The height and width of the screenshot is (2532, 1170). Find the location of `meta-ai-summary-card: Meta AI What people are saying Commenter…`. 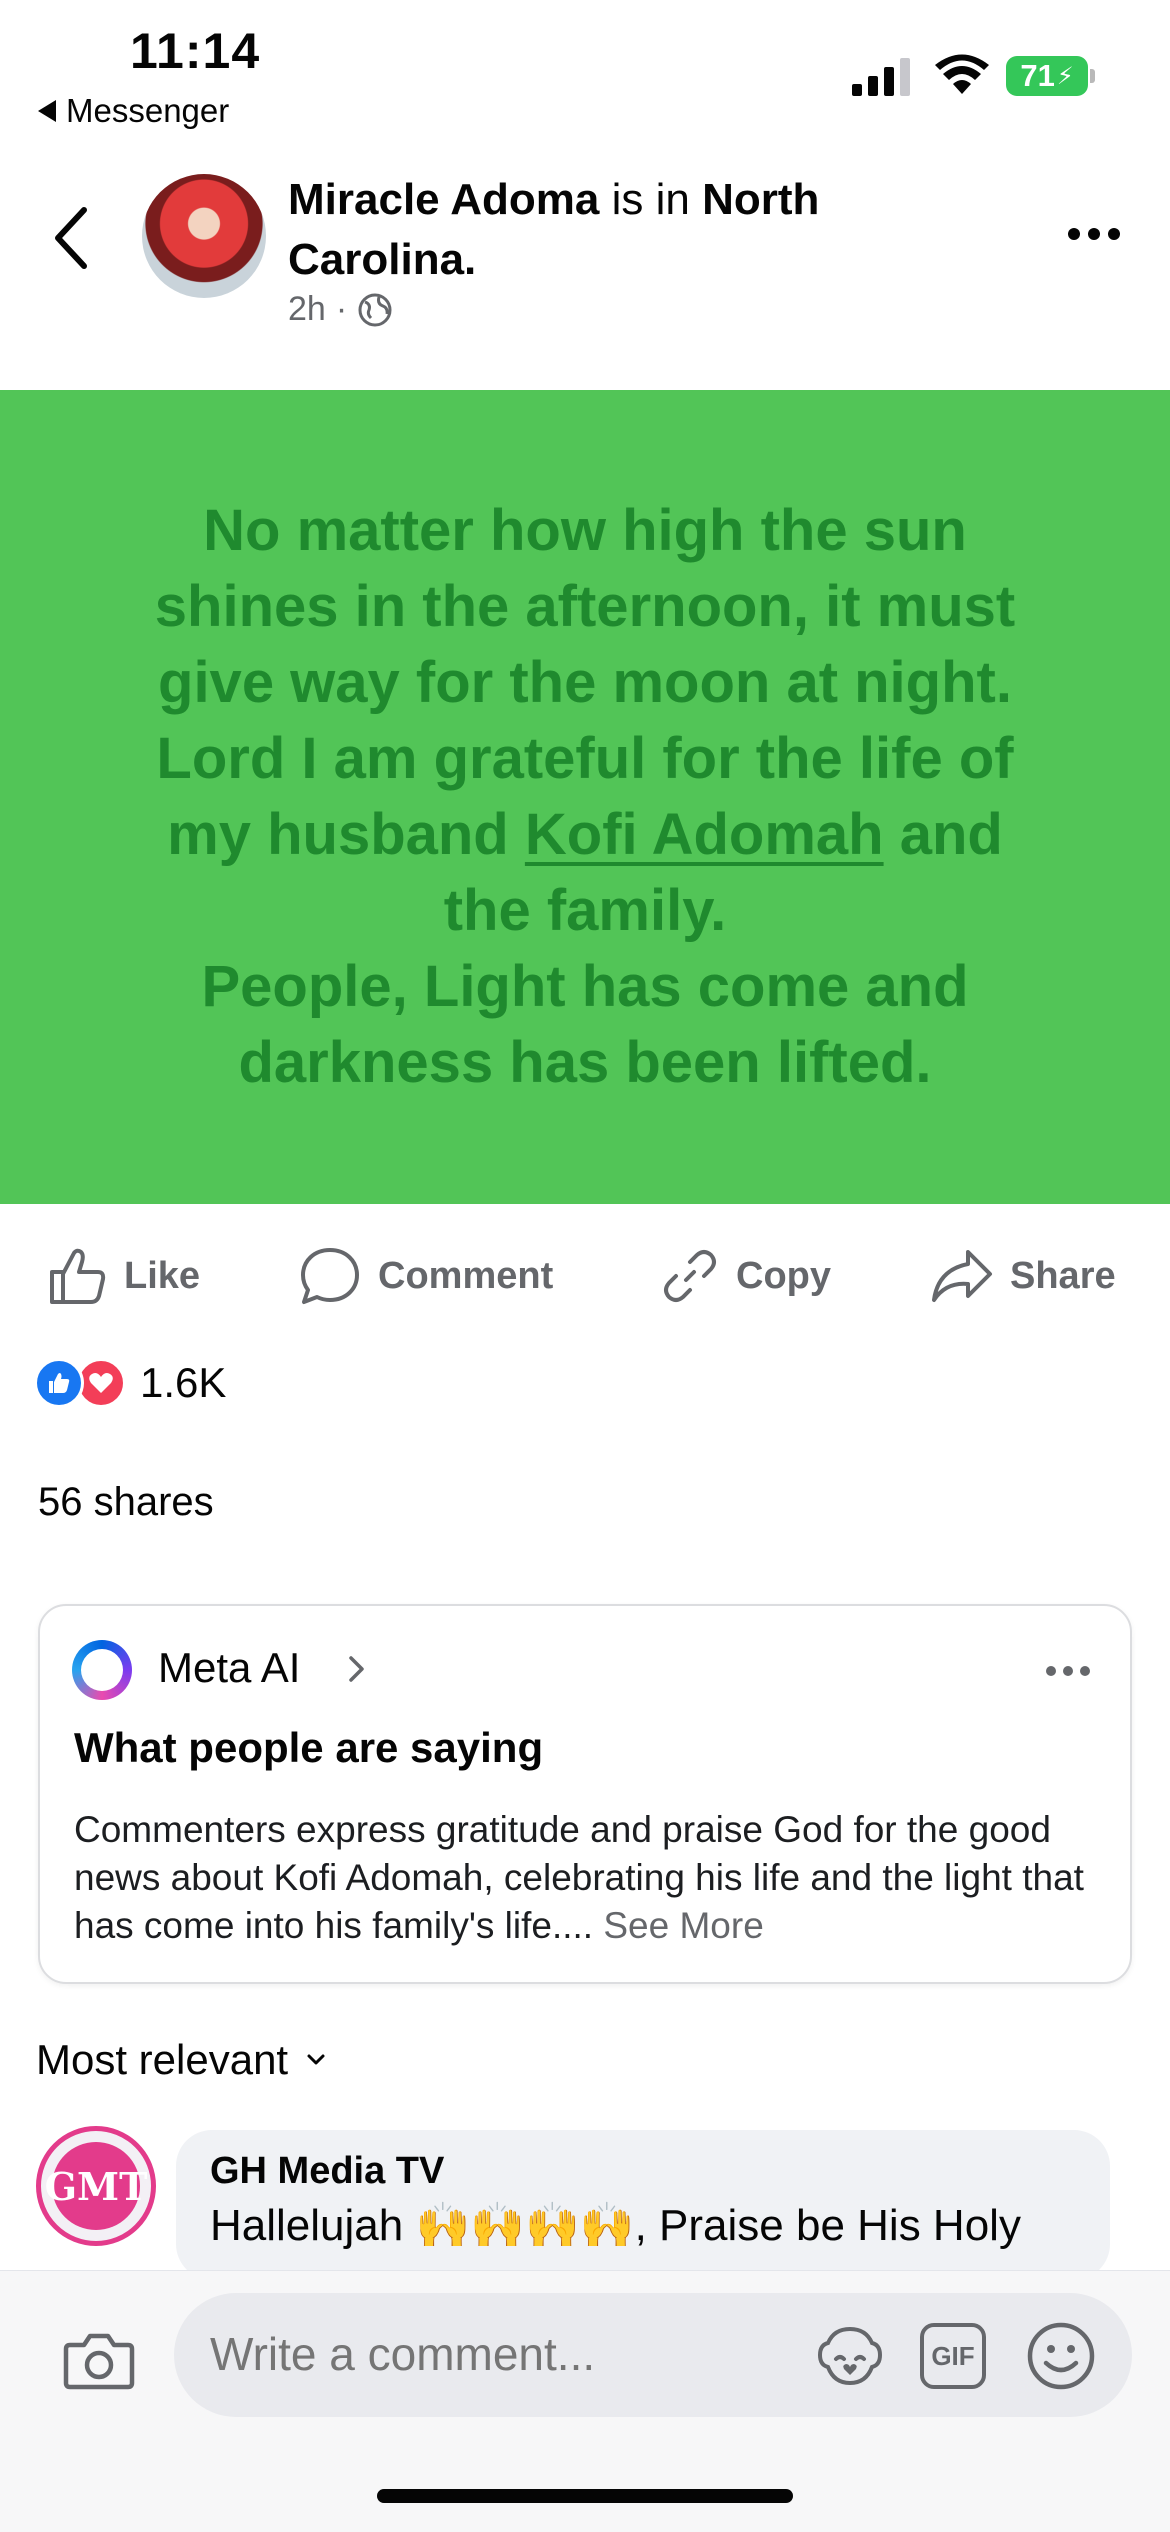

meta-ai-summary-card: Meta AI What people are saying Commenter… is located at coordinates (585, 1794).